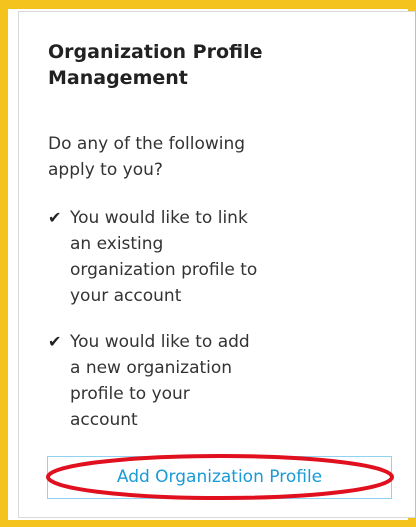  What do you see at coordinates (147, 157) in the screenshot?
I see `intro-text: Do any of the following apply to you?` at bounding box center [147, 157].